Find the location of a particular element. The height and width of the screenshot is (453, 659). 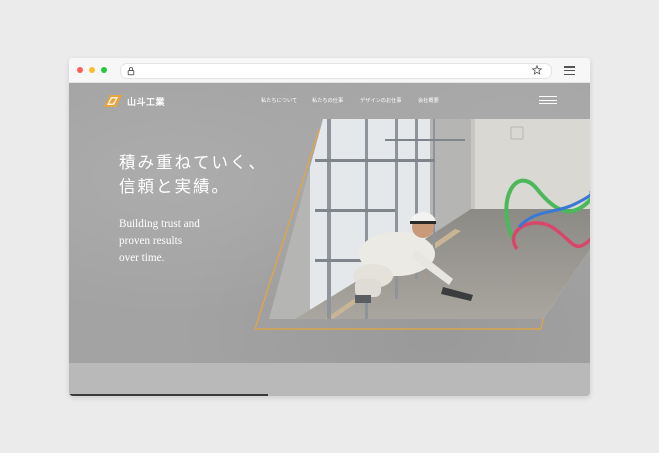

nav-item-about: 私たちについて is located at coordinates (279, 100).